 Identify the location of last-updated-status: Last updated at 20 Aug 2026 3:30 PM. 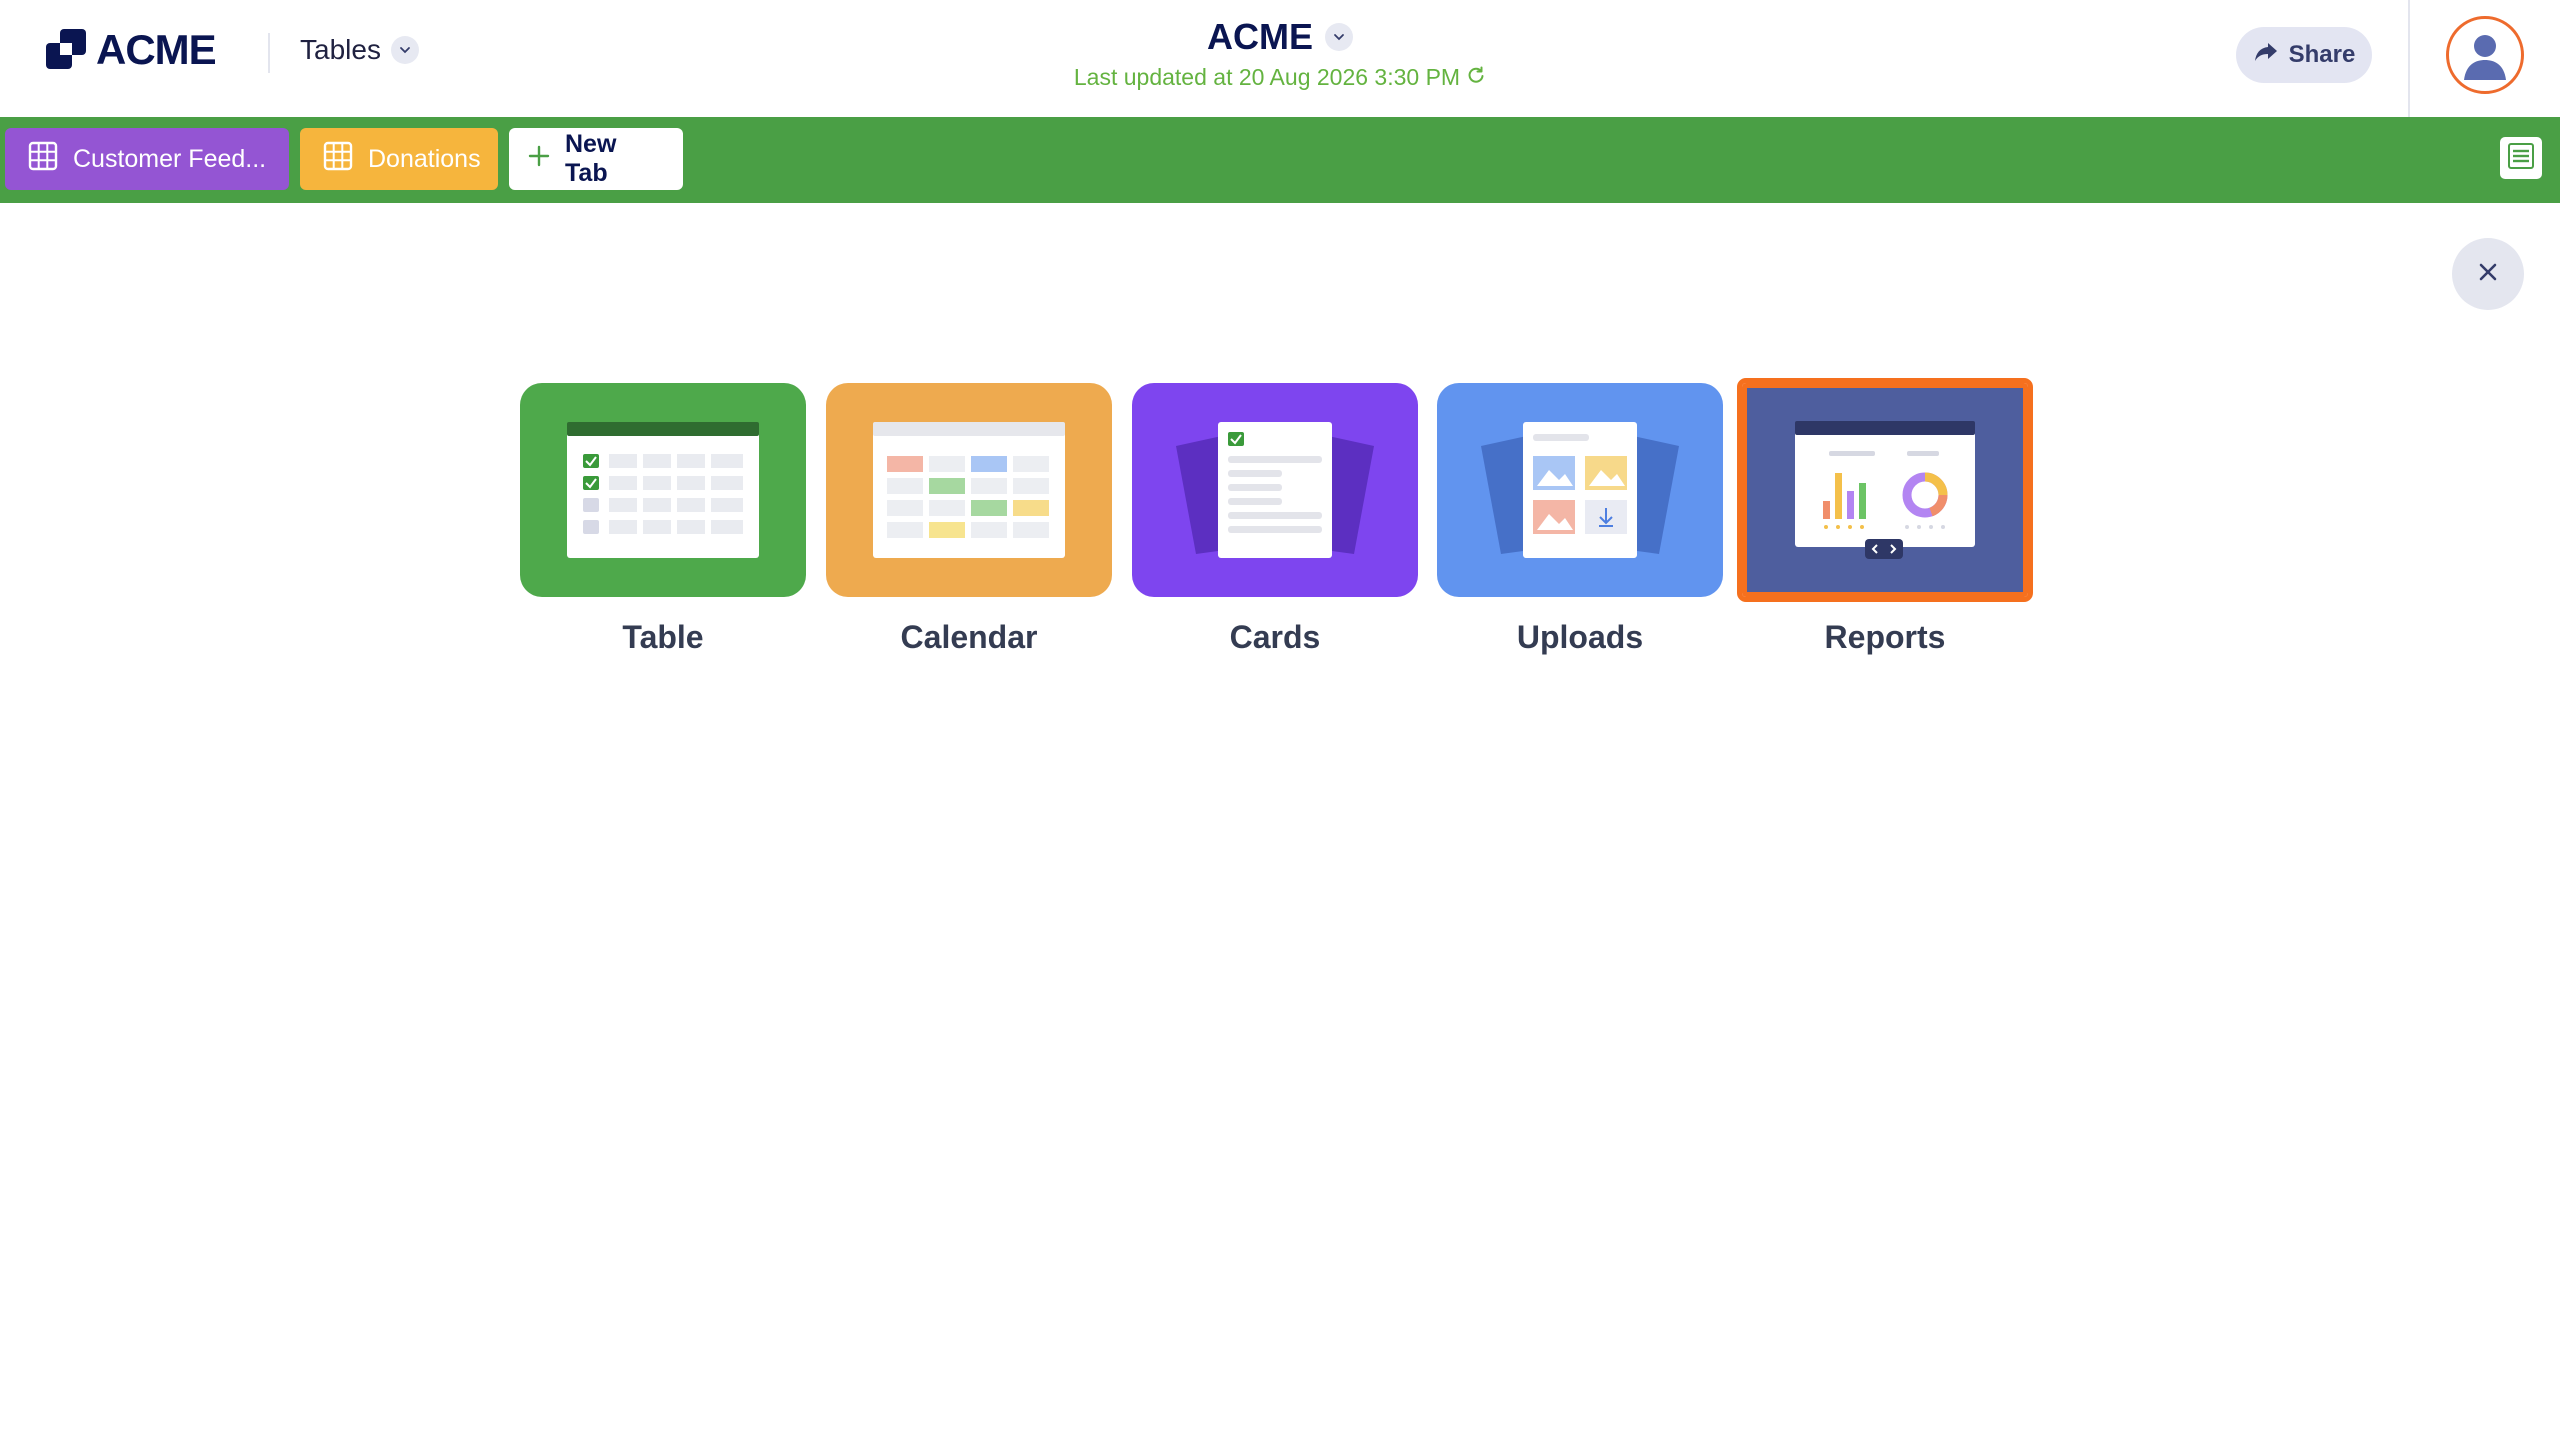
(1280, 77).